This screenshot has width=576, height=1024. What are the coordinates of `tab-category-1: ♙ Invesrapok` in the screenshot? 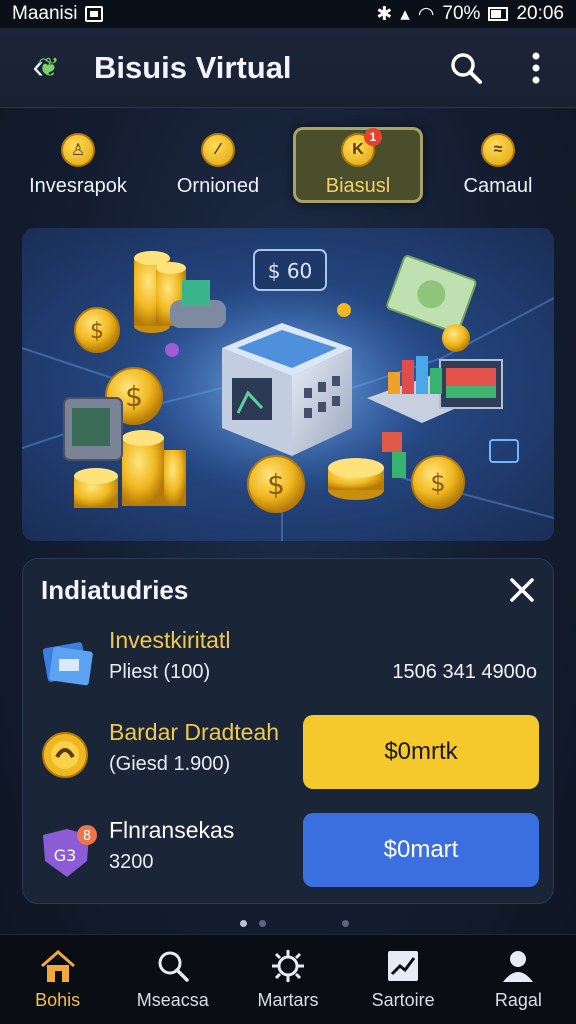 It's located at (78, 165).